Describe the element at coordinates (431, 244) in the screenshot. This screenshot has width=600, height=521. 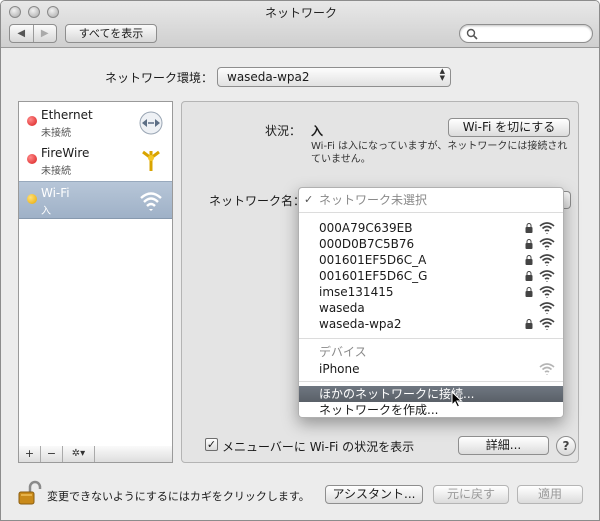
I see `network-item: 000D0B7C5B76` at that location.